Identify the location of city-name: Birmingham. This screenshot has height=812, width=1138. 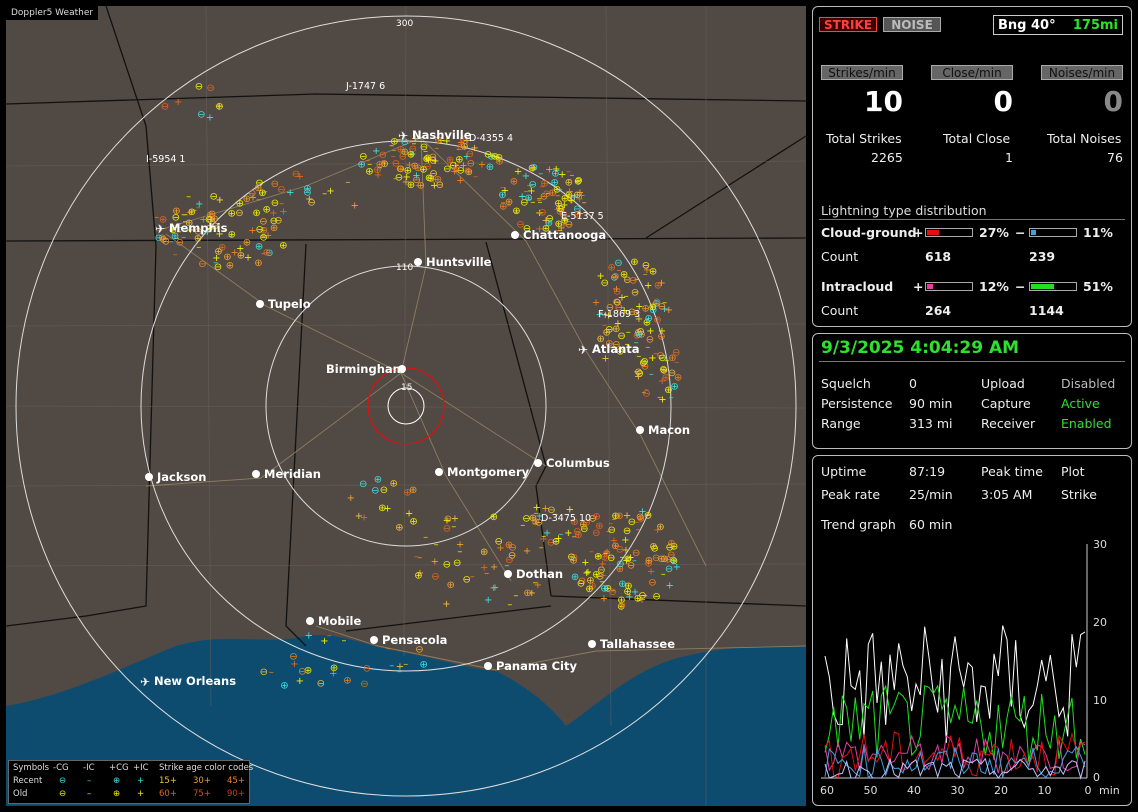
(365, 369).